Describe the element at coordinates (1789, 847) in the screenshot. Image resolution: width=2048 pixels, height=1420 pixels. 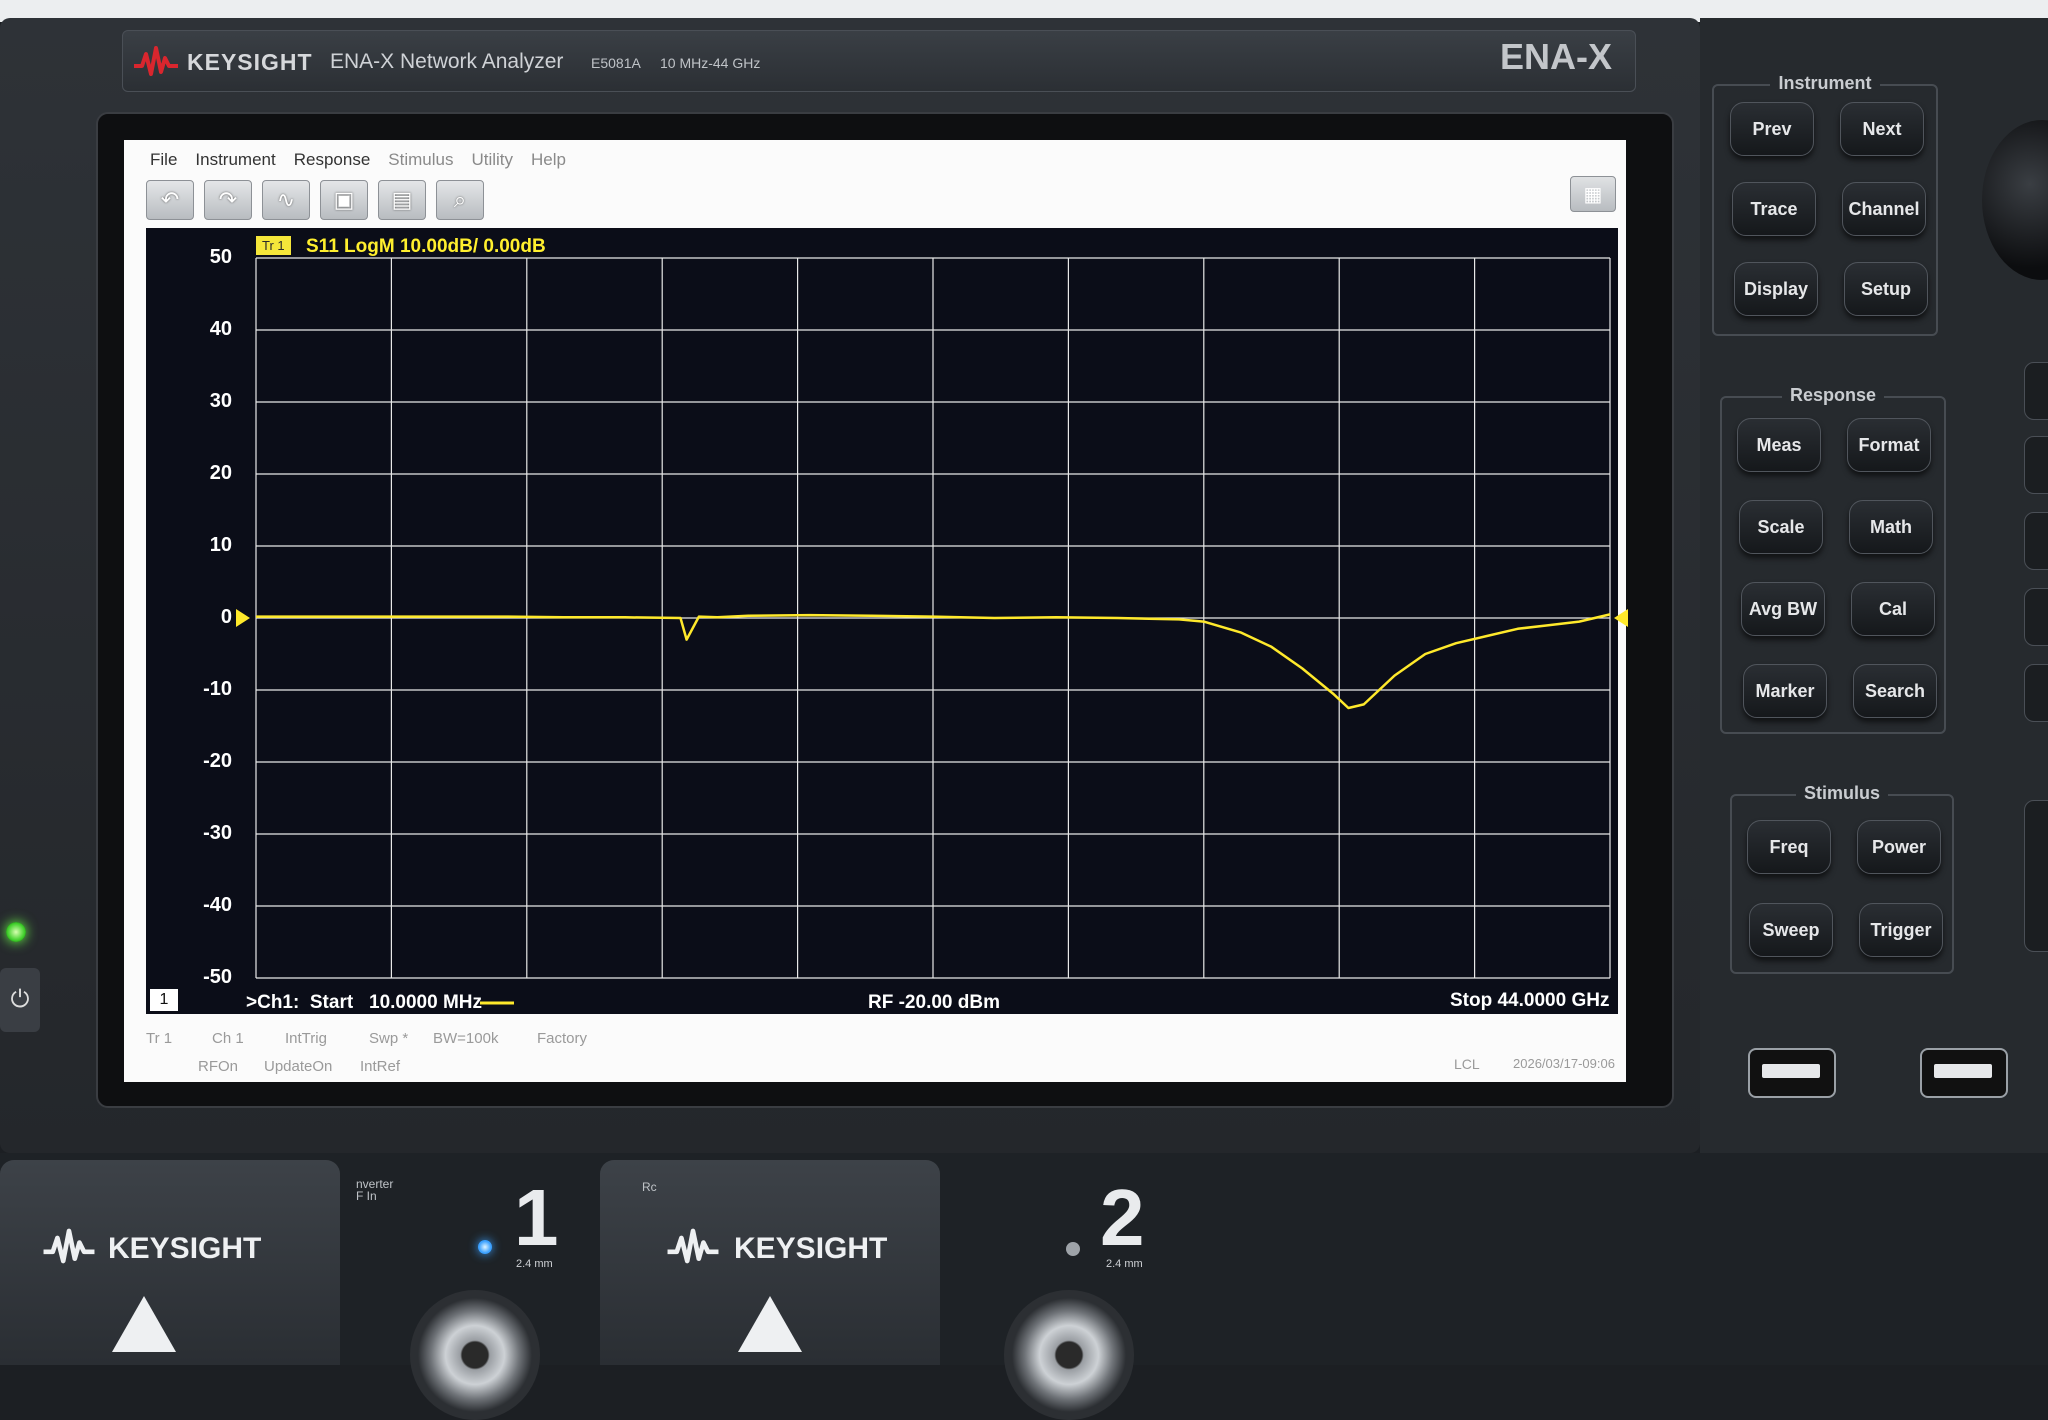
I see `freq-key: Freq` at that location.